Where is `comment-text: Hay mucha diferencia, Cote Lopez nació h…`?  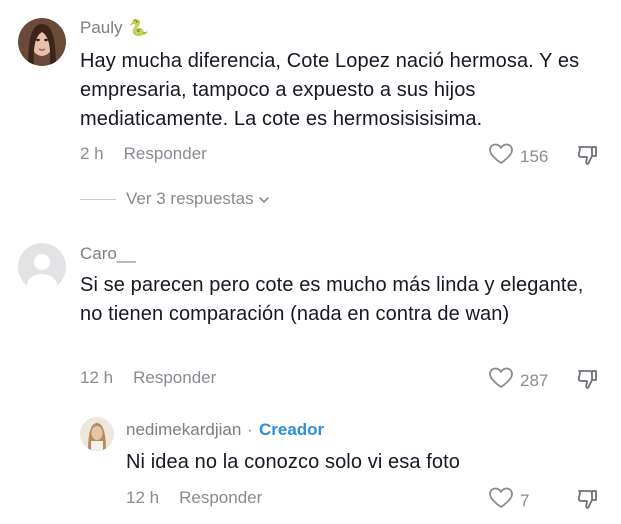
comment-text: Hay mucha diferencia, Cote Lopez nació h… is located at coordinates (330, 90).